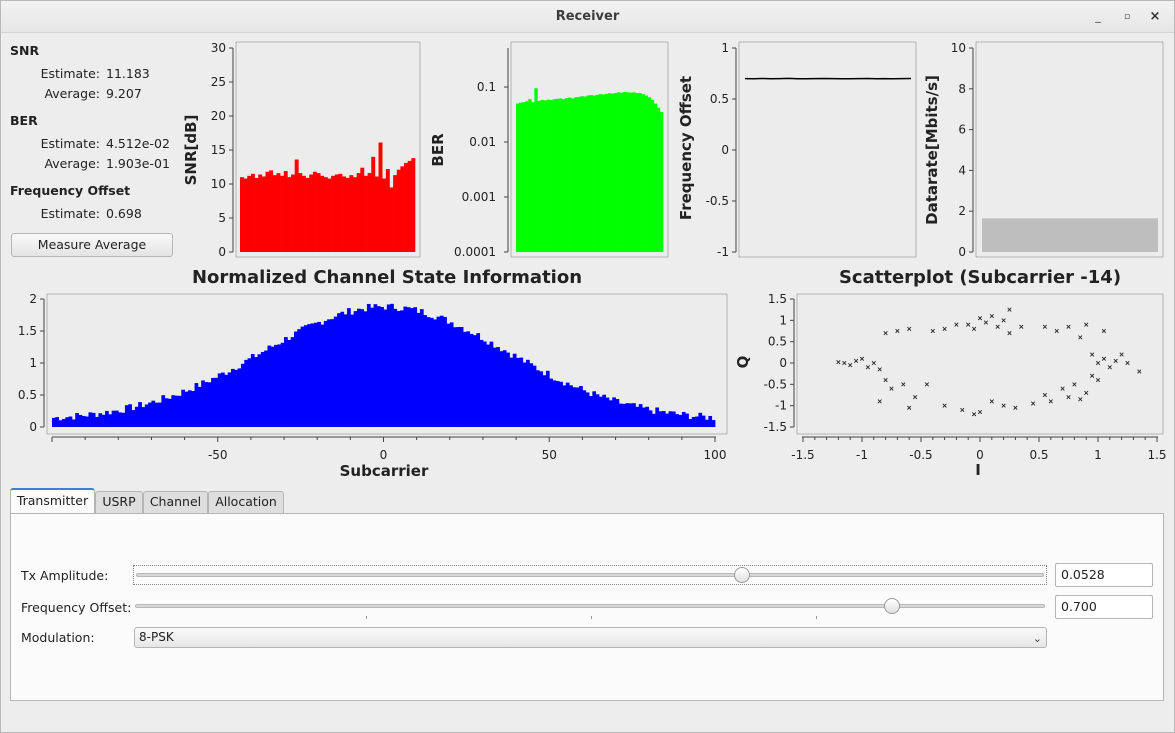  Describe the element at coordinates (741, 575) in the screenshot. I see `tx-amplitude-slider-handle` at that location.